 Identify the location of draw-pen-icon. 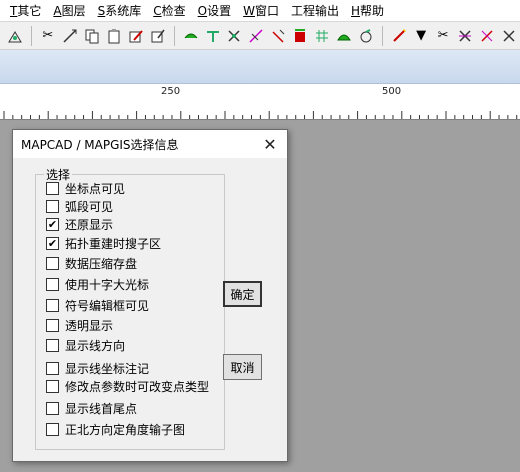
(399, 36).